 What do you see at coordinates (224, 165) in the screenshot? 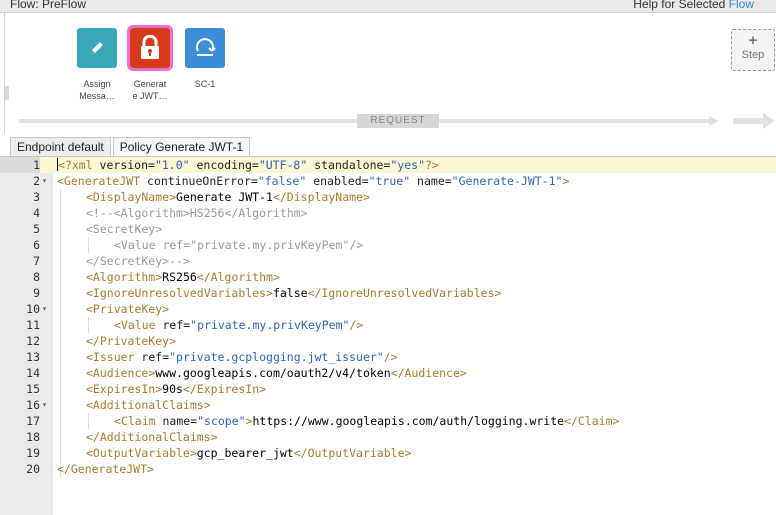
I see `token: encoding=` at bounding box center [224, 165].